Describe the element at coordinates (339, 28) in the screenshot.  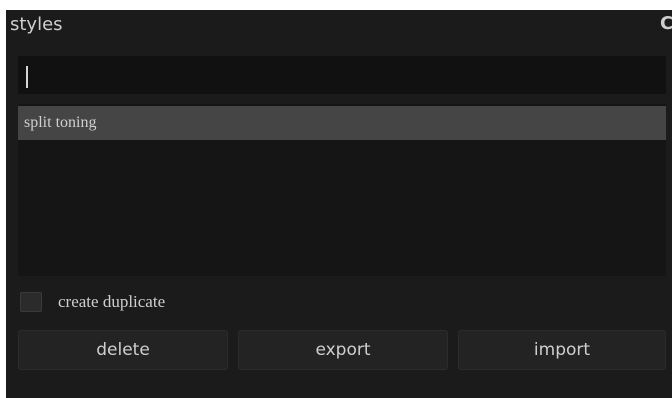
I see `styles-header: styles C` at that location.